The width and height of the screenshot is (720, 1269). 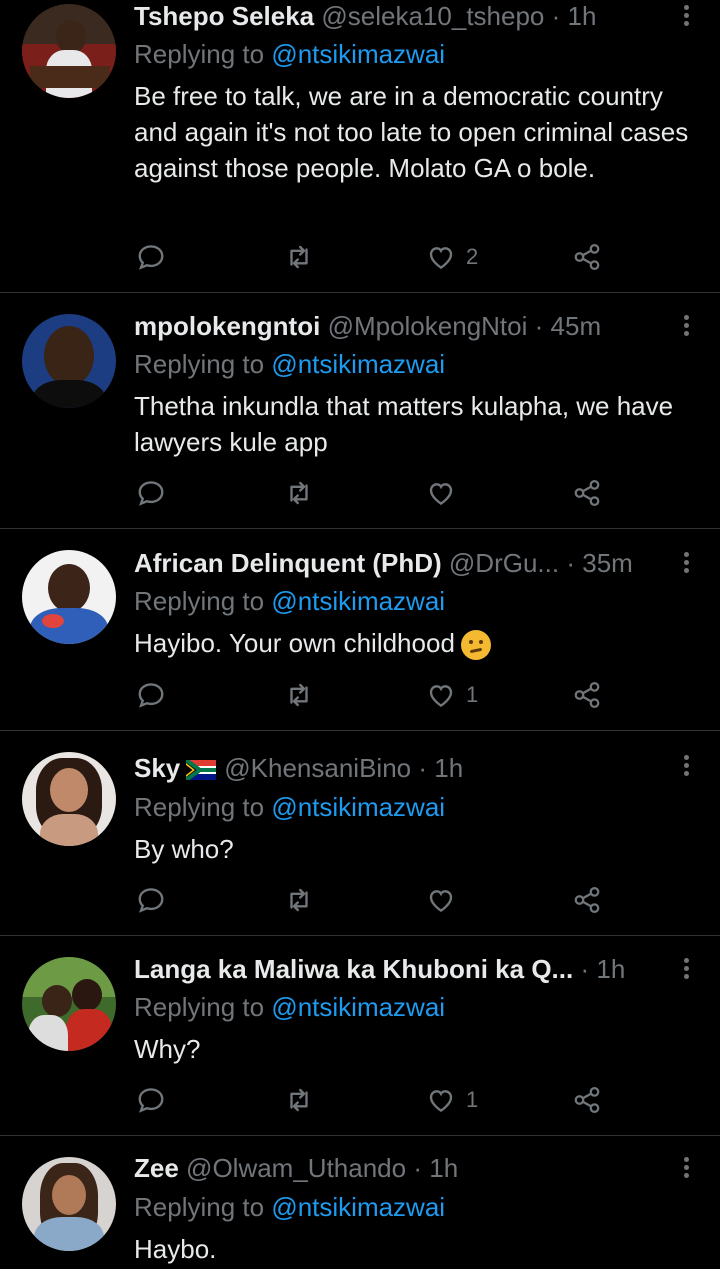 I want to click on display-name: Zee, so click(x=156, y=1168).